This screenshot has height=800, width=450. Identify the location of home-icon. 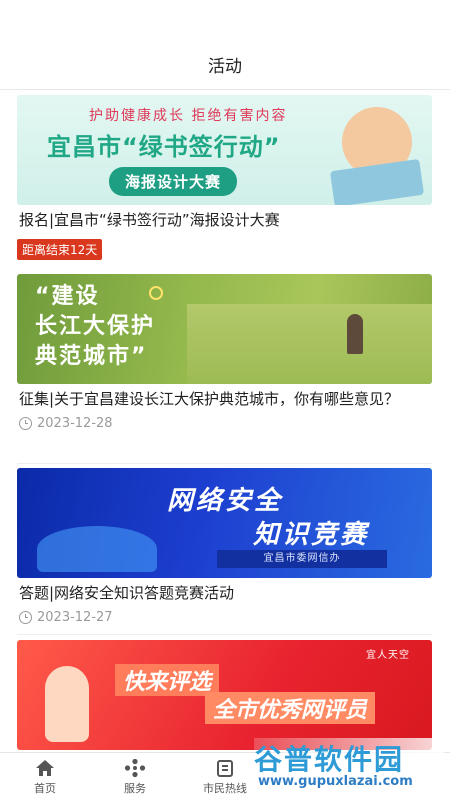
(45, 768).